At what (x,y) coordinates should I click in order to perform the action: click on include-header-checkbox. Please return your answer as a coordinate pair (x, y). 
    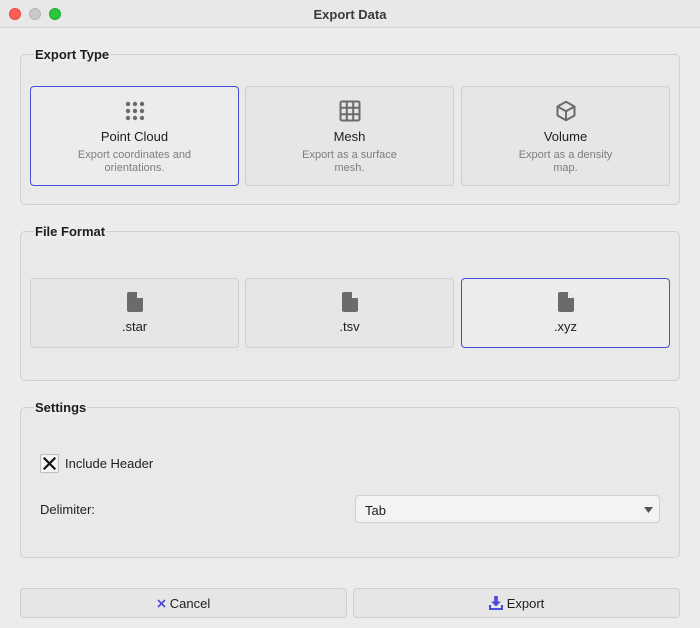
    Looking at the image, I should click on (49, 463).